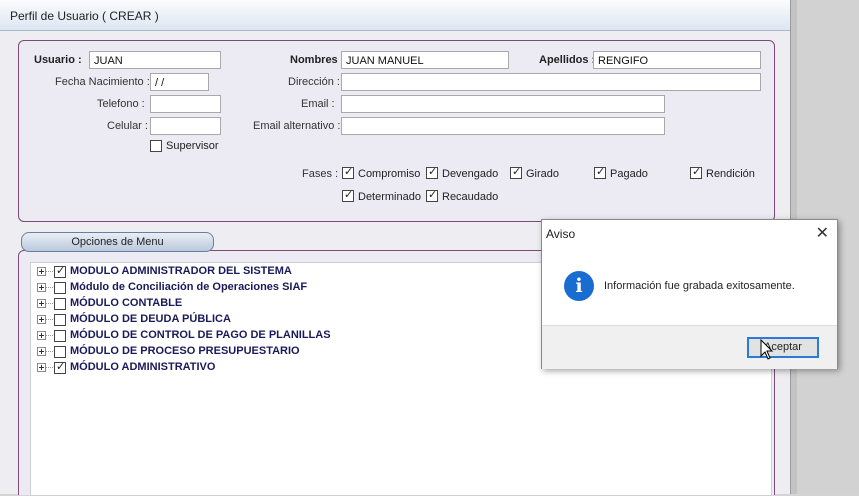  I want to click on fase-rendicion-label: Rendición, so click(730, 174).